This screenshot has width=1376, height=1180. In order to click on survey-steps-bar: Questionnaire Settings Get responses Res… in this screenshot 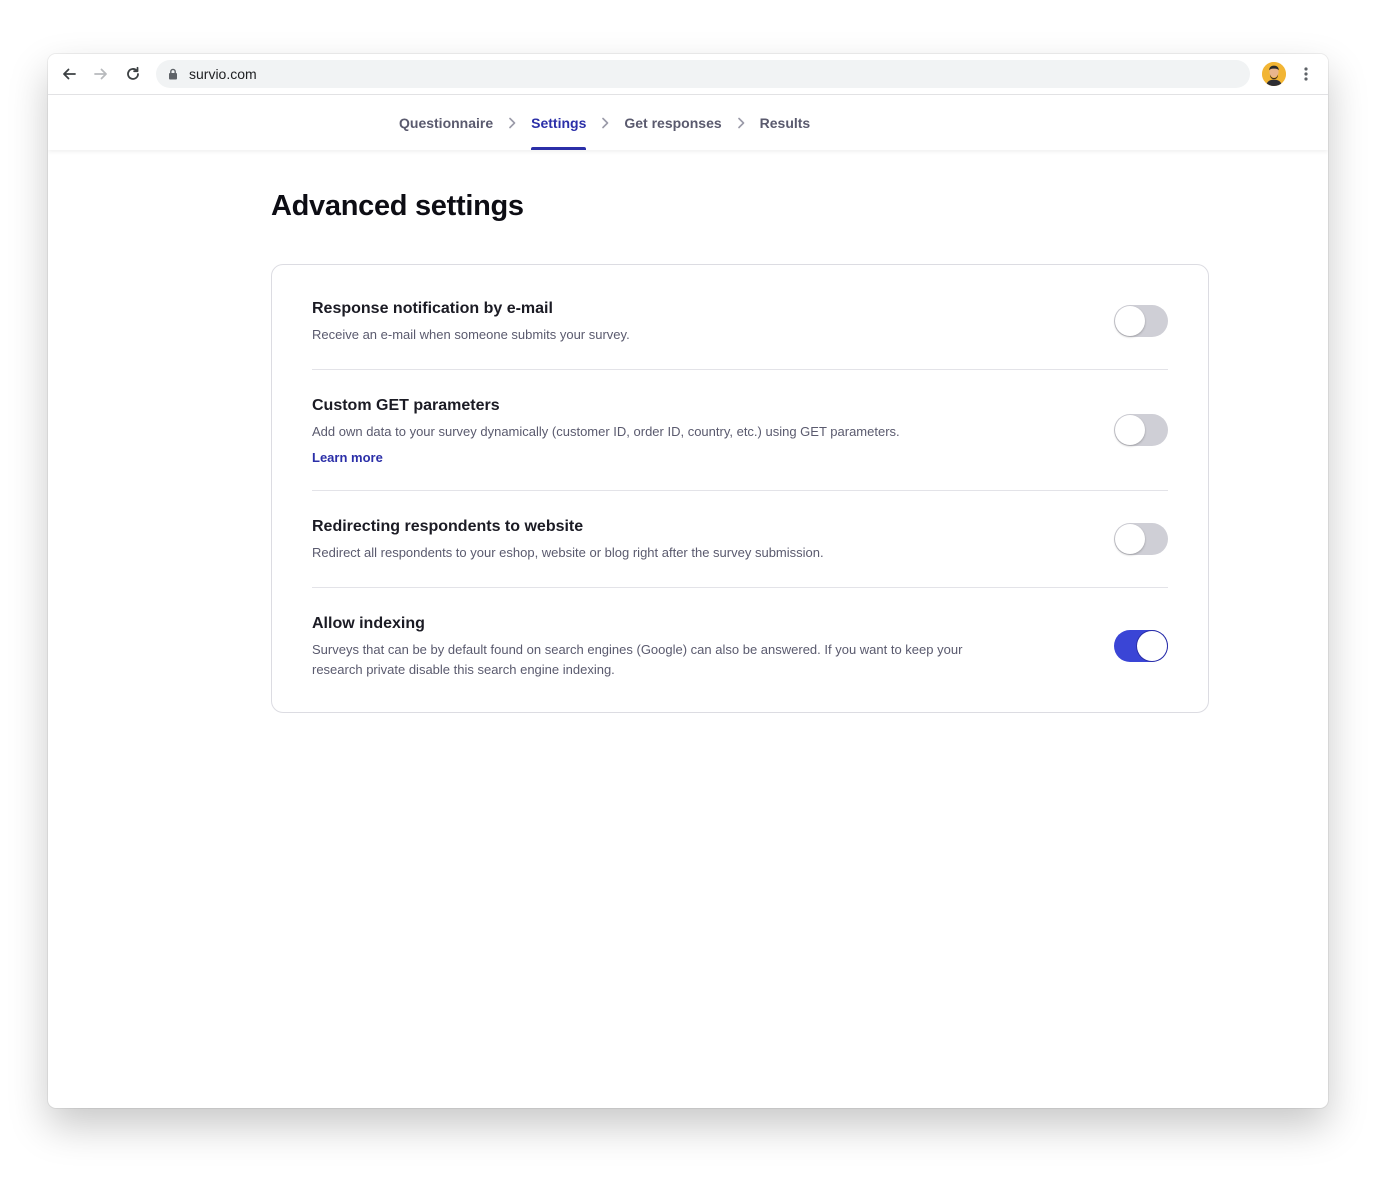, I will do `click(688, 122)`.